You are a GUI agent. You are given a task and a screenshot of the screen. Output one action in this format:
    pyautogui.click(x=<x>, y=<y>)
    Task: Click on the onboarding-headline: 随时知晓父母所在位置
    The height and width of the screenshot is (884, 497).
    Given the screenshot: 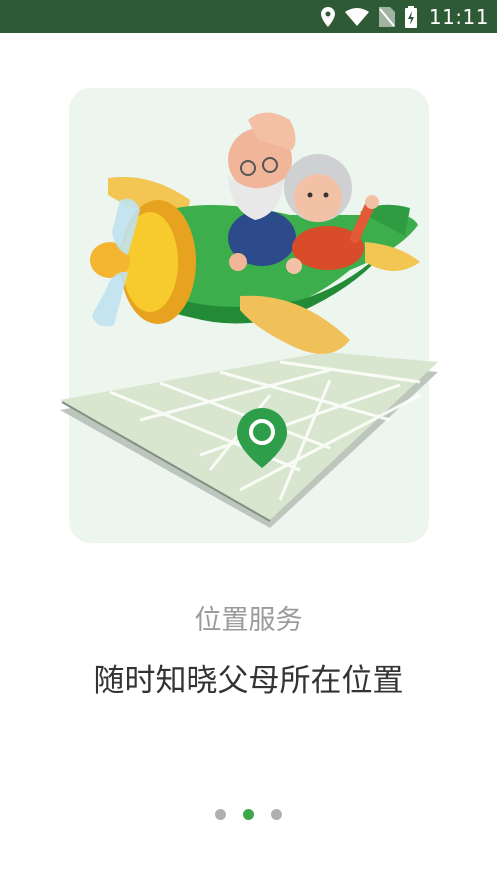 What is the action you would take?
    pyautogui.click(x=248, y=681)
    